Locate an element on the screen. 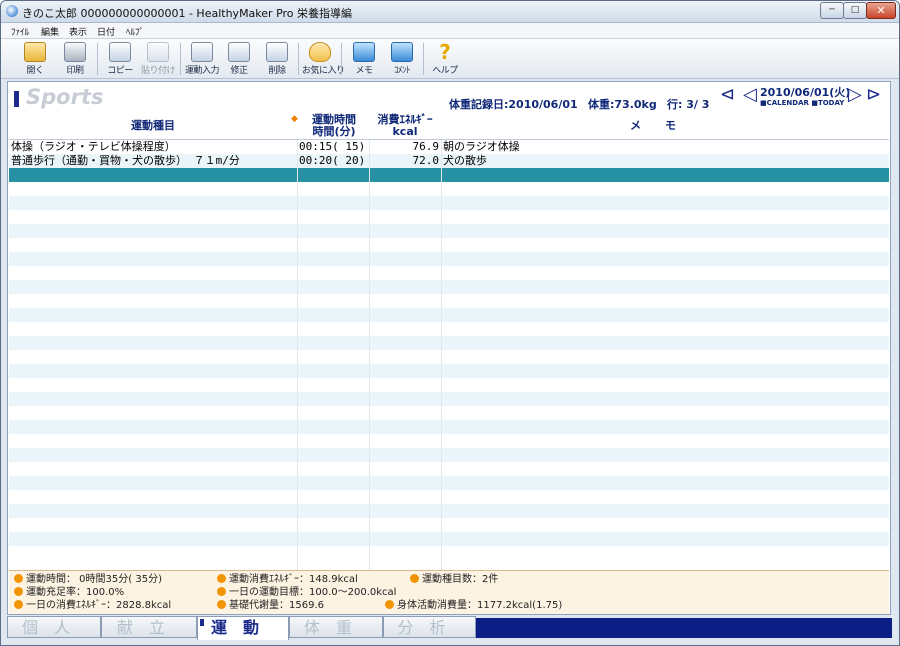 This screenshot has width=900, height=646. copy-icon is located at coordinates (120, 52).